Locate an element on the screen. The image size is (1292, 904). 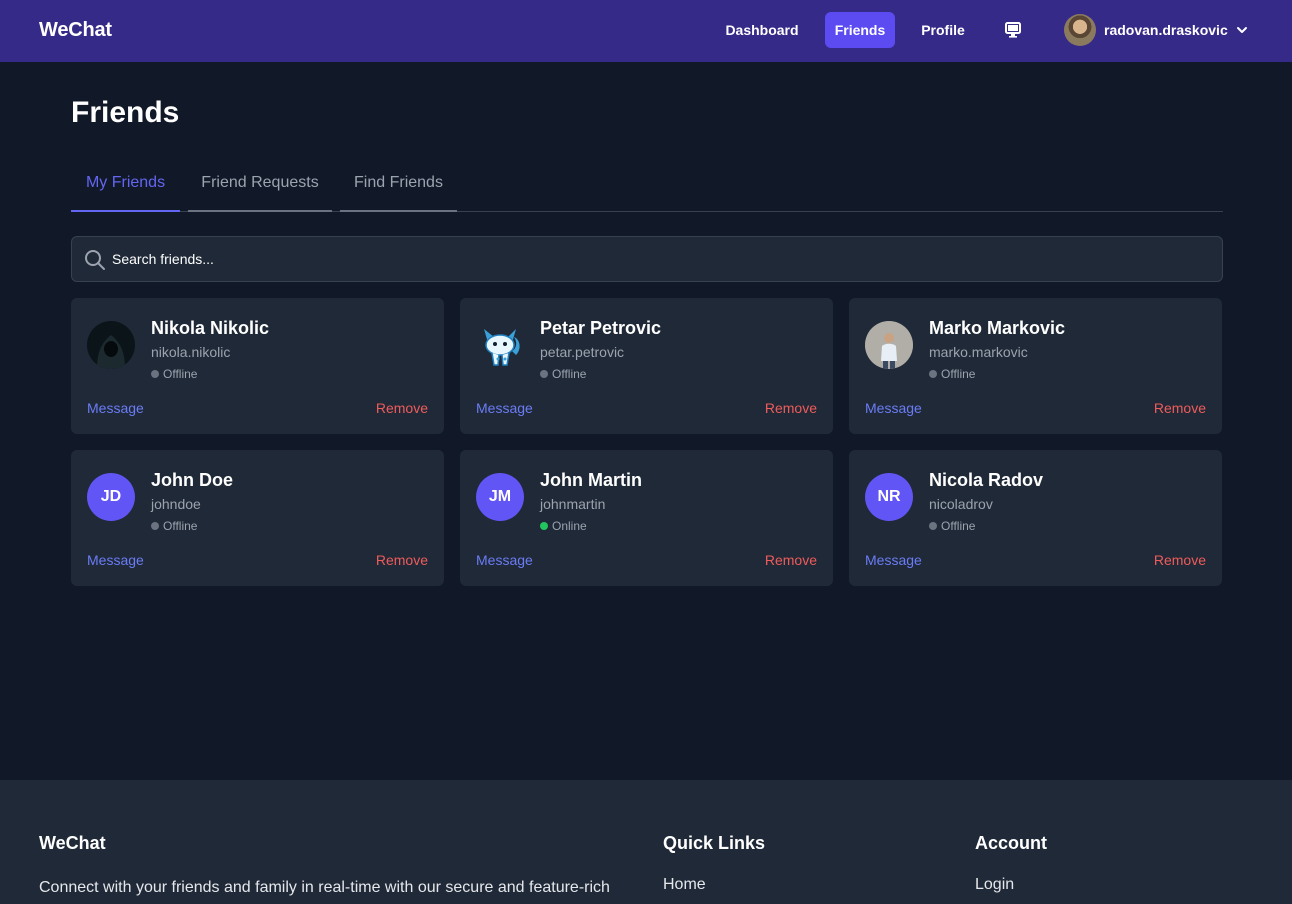
friend-username: petar.petrovic is located at coordinates (582, 352).